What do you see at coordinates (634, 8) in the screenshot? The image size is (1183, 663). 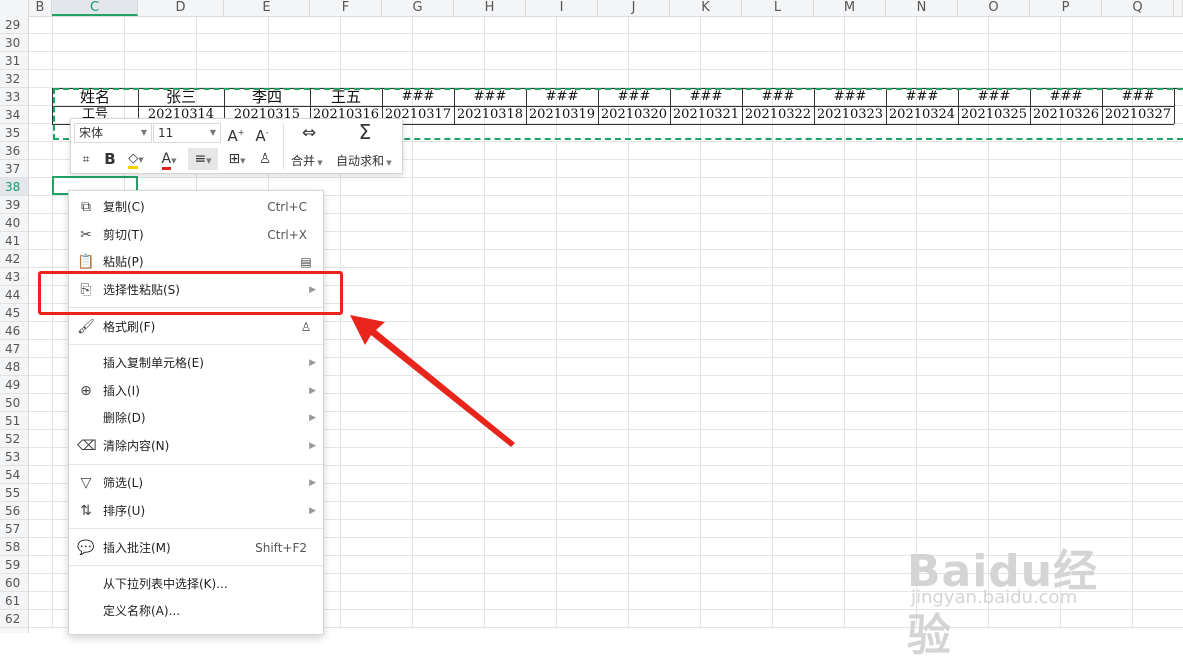 I see `column-header: J` at bounding box center [634, 8].